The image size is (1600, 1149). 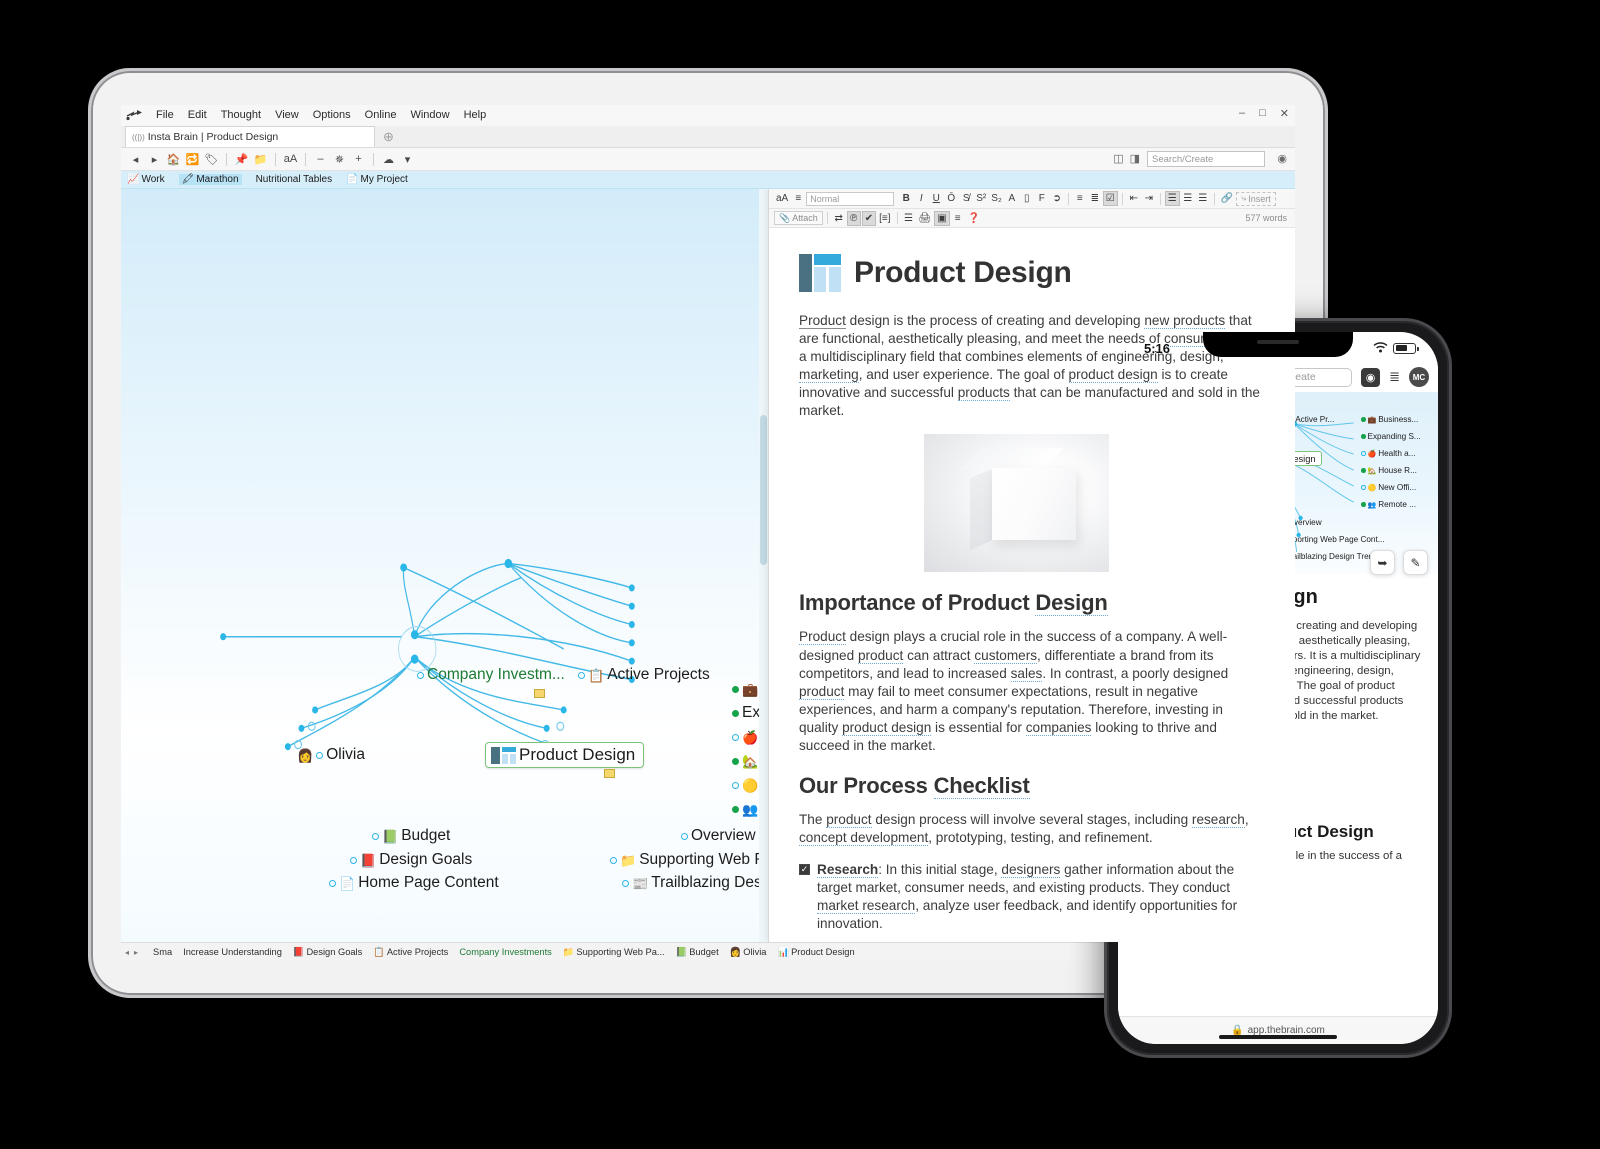 What do you see at coordinates (211, 159) in the screenshot?
I see `tag-icon: 🏷` at bounding box center [211, 159].